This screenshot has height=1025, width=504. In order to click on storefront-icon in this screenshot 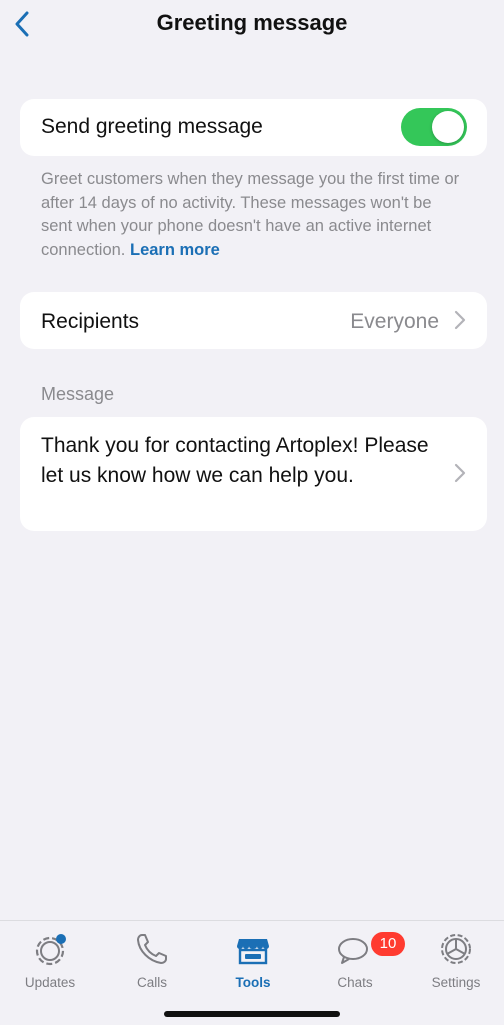, I will do `click(253, 952)`.